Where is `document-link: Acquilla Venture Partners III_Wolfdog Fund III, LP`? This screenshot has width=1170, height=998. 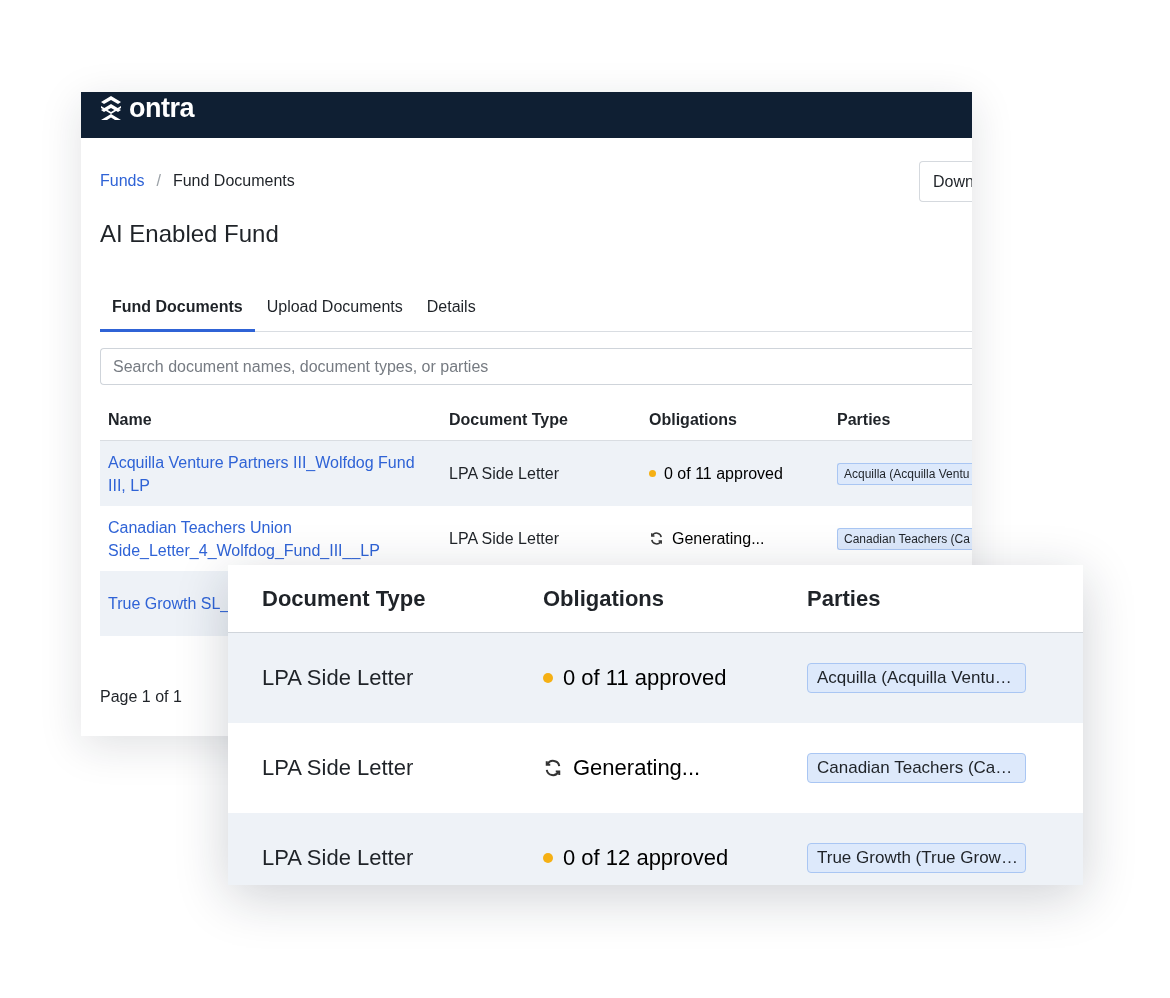
document-link: Acquilla Venture Partners III_Wolfdog Fund III, LP is located at coordinates (270, 473).